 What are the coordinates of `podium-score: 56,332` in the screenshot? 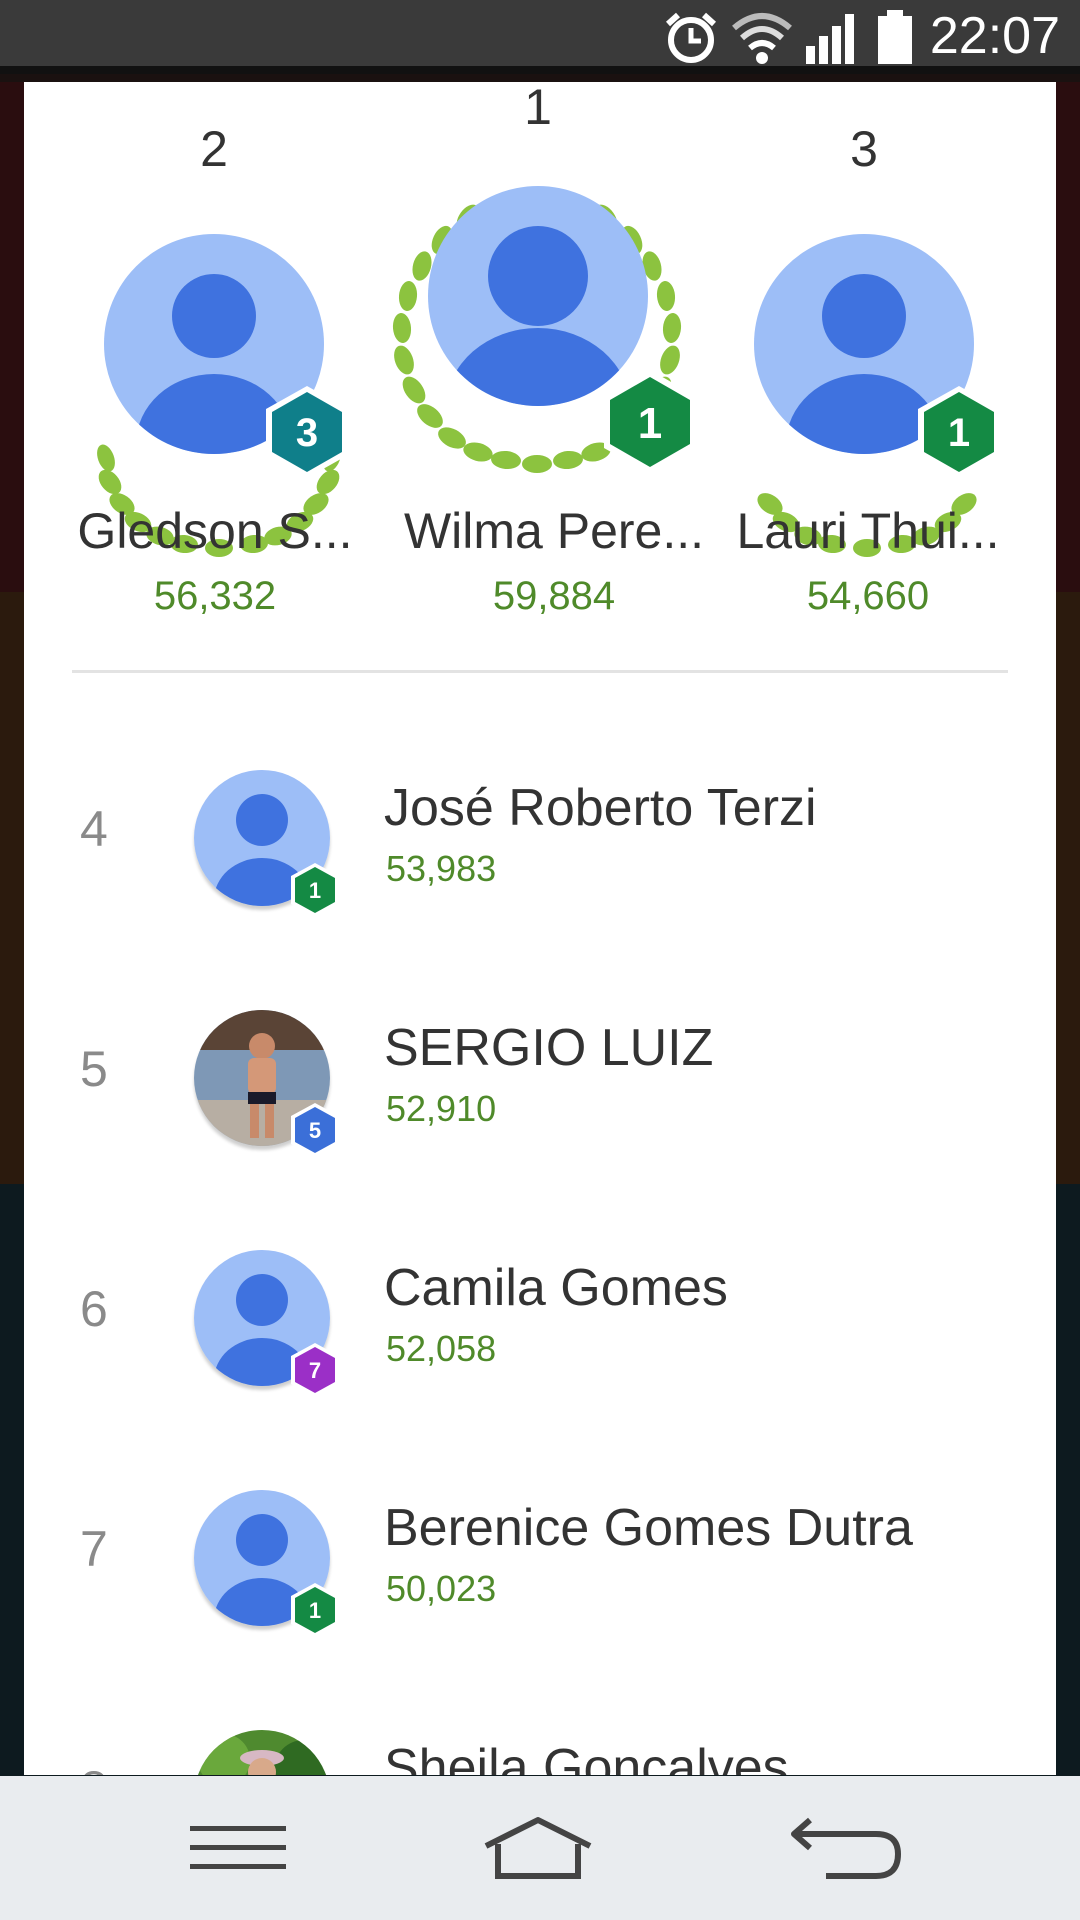 It's located at (215, 596).